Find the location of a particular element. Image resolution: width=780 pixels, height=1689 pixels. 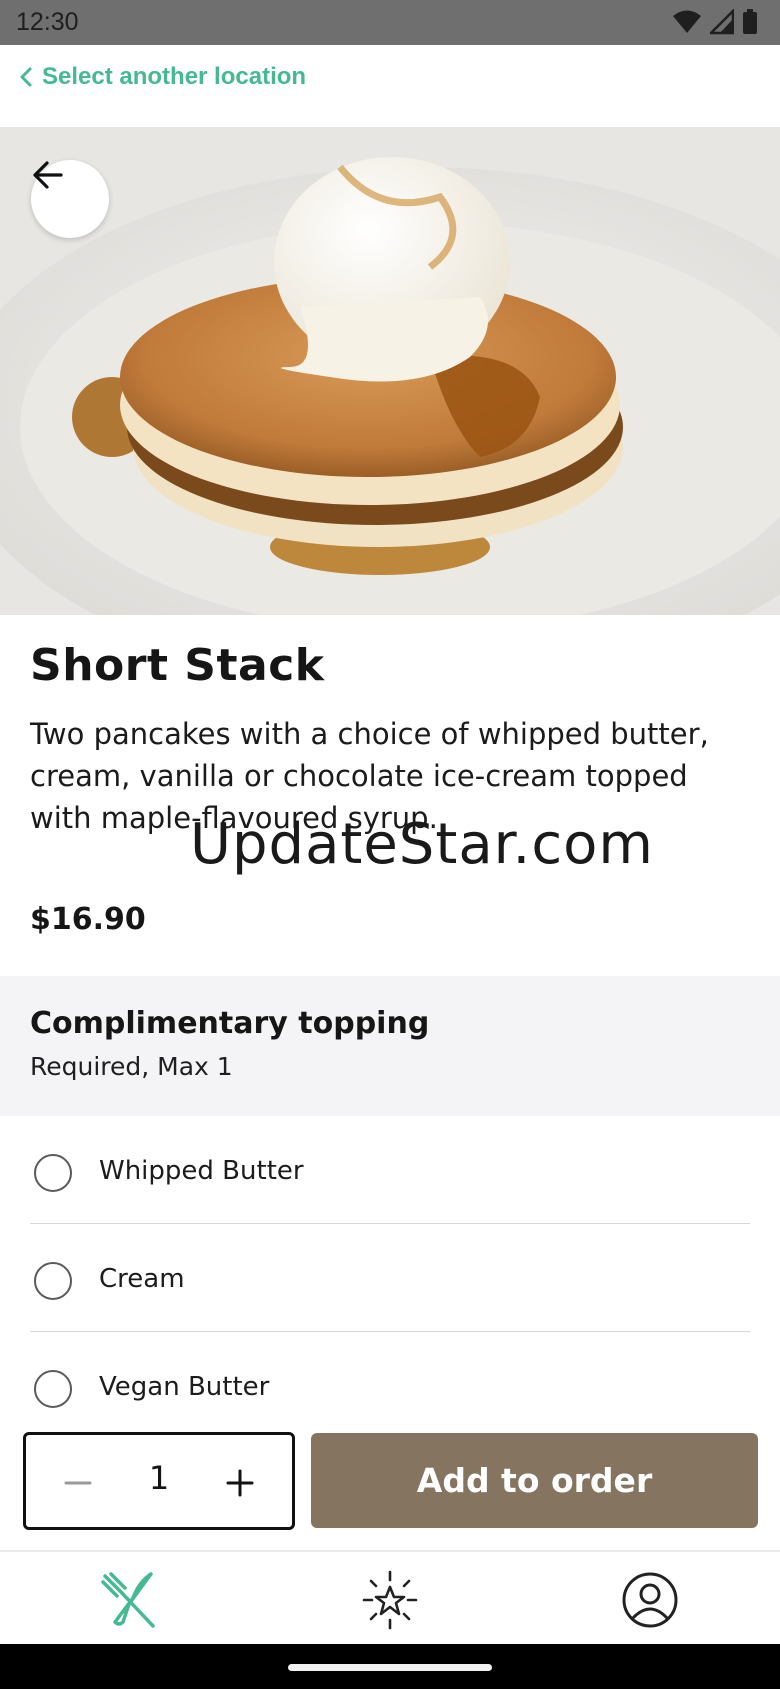

system-nav-bar is located at coordinates (390, 1666).